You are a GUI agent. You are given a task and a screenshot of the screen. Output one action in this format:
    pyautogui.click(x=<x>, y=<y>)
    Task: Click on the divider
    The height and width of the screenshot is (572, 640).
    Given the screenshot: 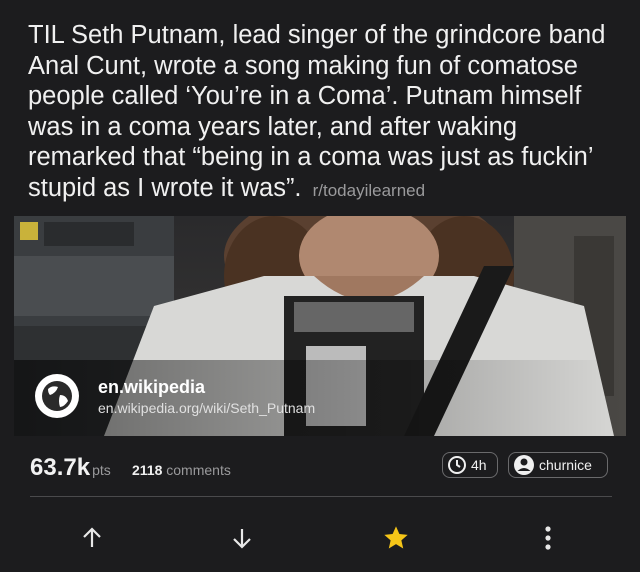 What is the action you would take?
    pyautogui.click(x=321, y=496)
    